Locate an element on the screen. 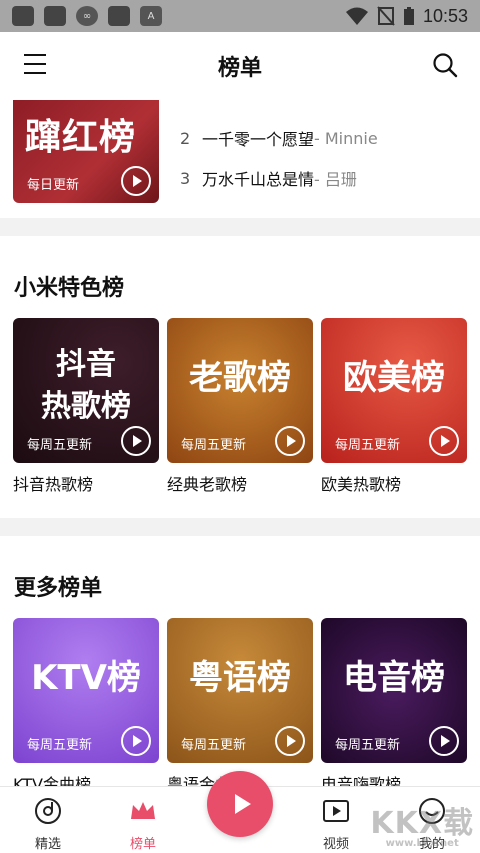  nav-label: 精选 is located at coordinates (47, 844).